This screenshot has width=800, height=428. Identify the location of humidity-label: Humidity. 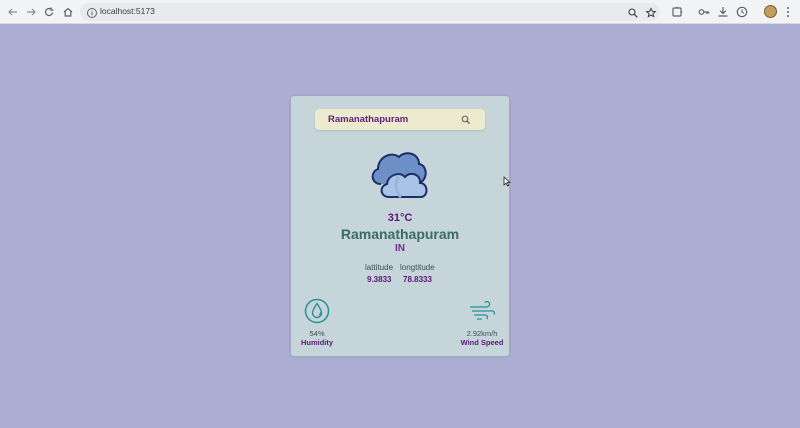
(317, 342).